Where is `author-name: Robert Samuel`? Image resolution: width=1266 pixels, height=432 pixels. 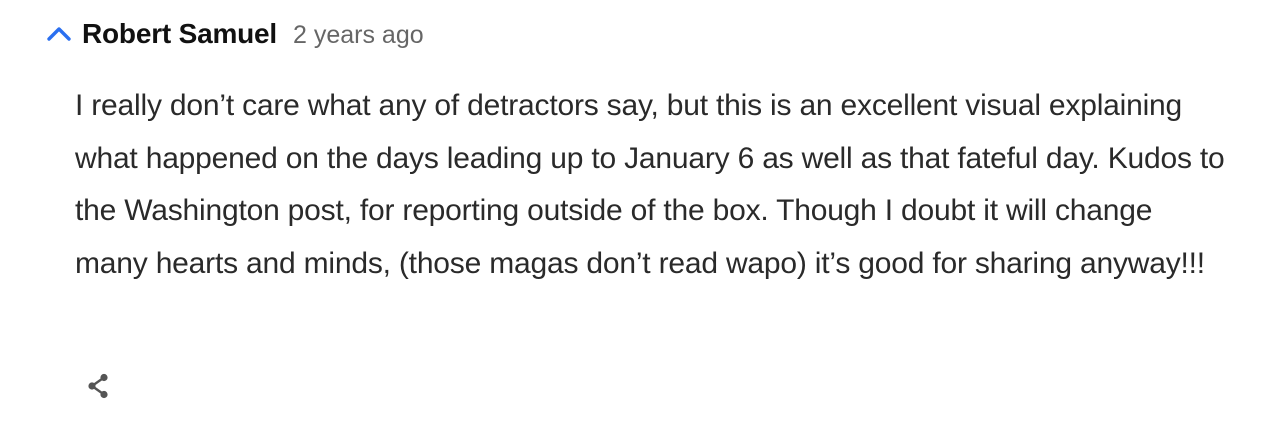 author-name: Robert Samuel is located at coordinates (179, 34).